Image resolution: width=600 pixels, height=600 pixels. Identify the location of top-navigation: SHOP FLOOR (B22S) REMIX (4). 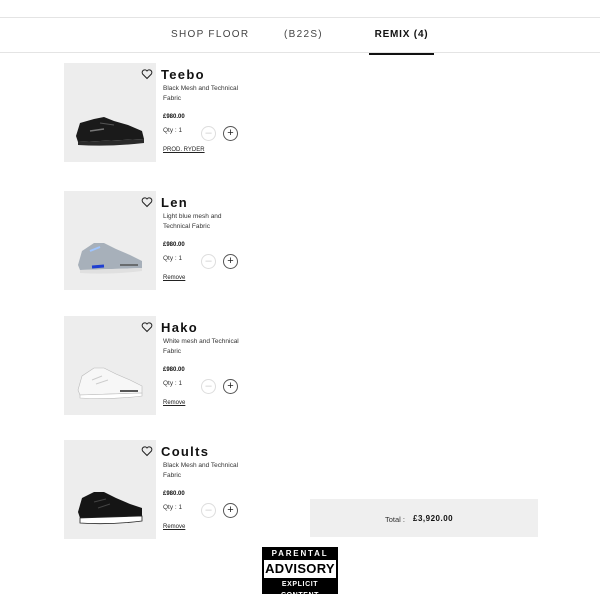
(300, 36).